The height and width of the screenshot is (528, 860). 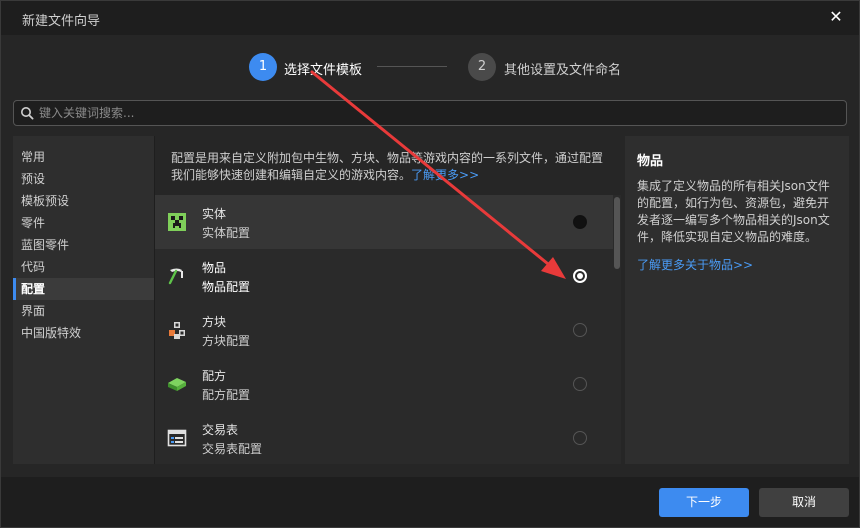 I want to click on template-subtitle: 方块配置, so click(x=226, y=341).